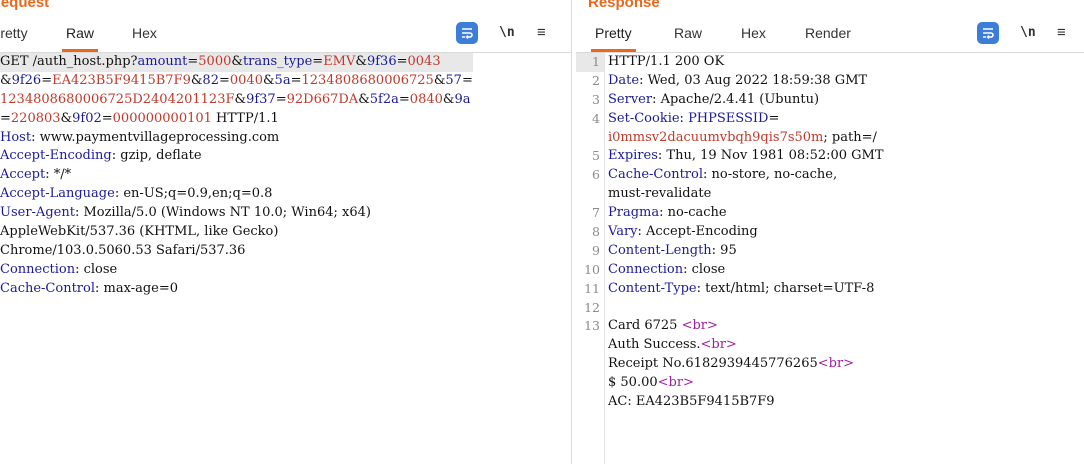 Image resolution: width=1084 pixels, height=464 pixels. What do you see at coordinates (592, 307) in the screenshot?
I see `line-number: 12` at bounding box center [592, 307].